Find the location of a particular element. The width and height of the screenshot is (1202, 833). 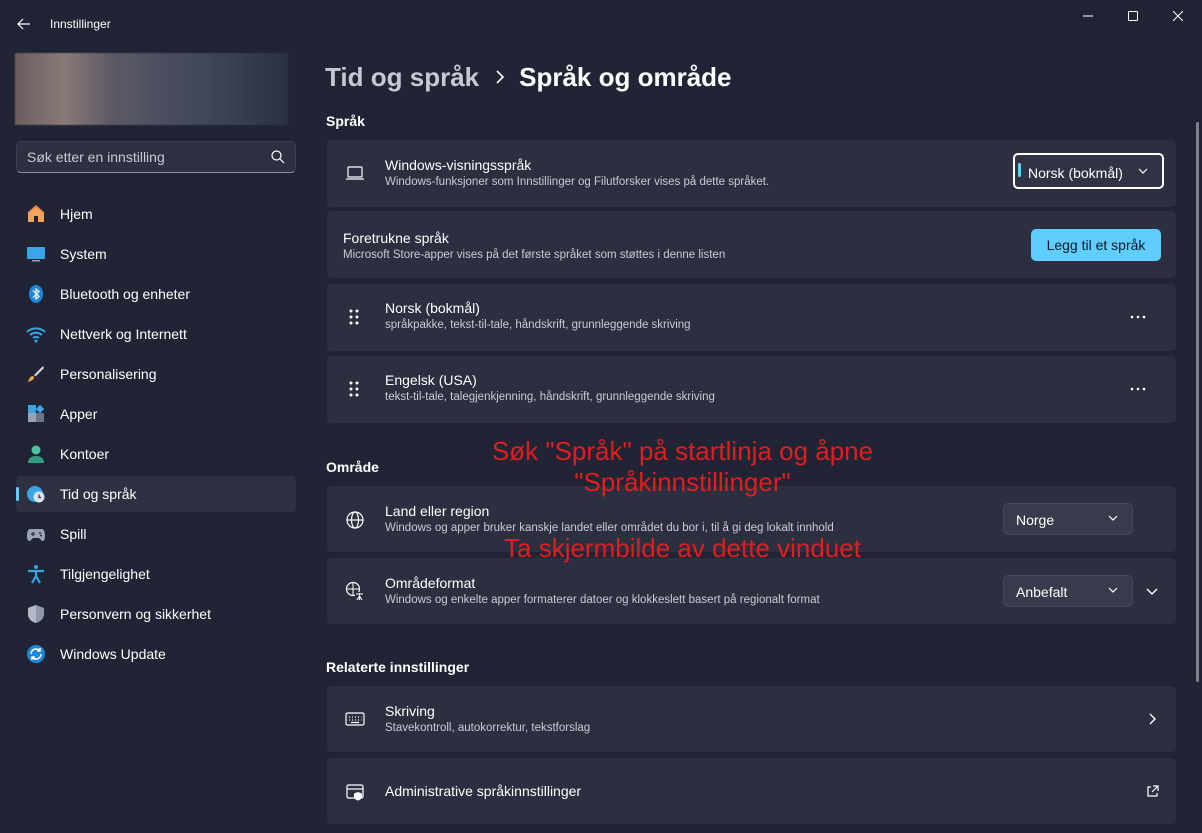

language-name: Norsk (bokmål) is located at coordinates (432, 308).